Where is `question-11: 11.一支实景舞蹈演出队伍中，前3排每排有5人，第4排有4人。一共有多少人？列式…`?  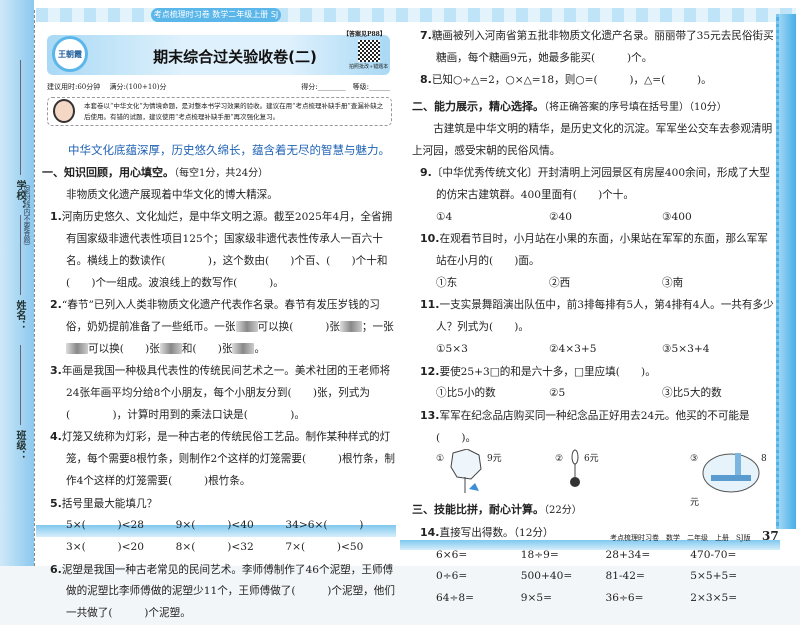
question-11: 11.一支实景舞蹈演出队伍中，前3排每排有5人，第4排有4人。一共有多少人？列式… is located at coordinates (597, 316).